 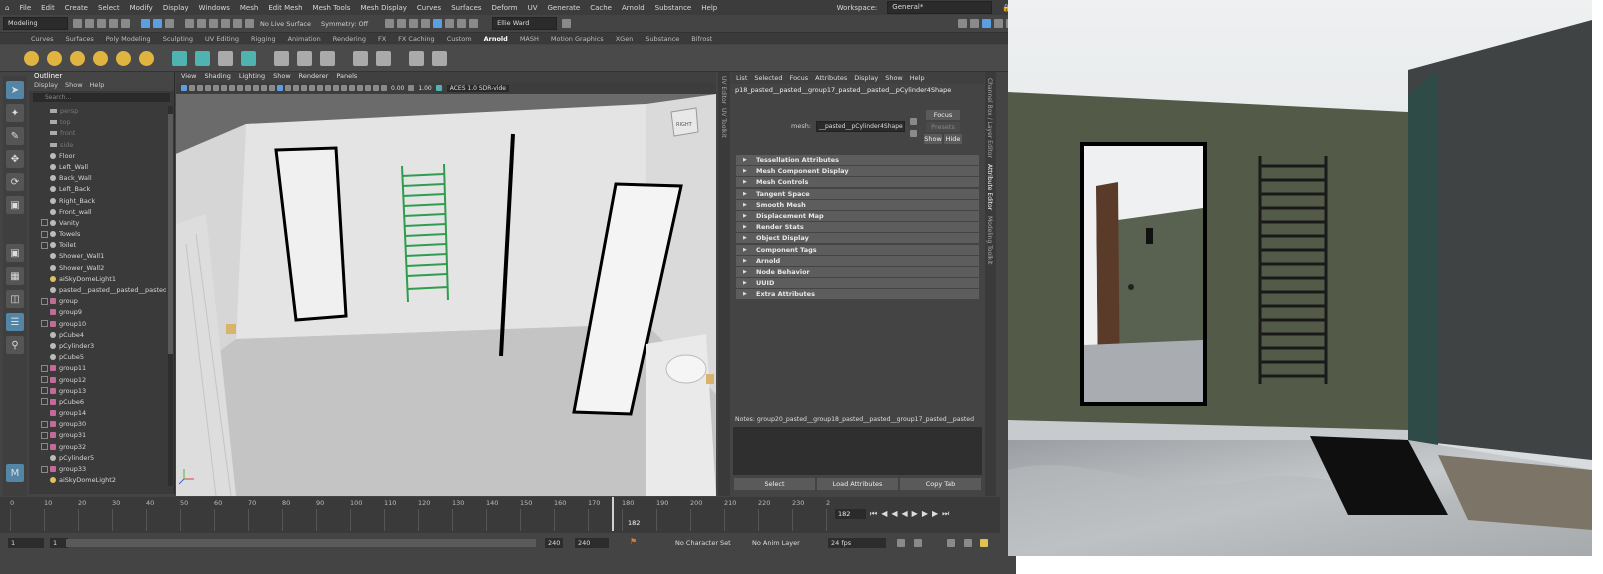 I want to click on outliner-item: Towels, so click(x=97, y=234).